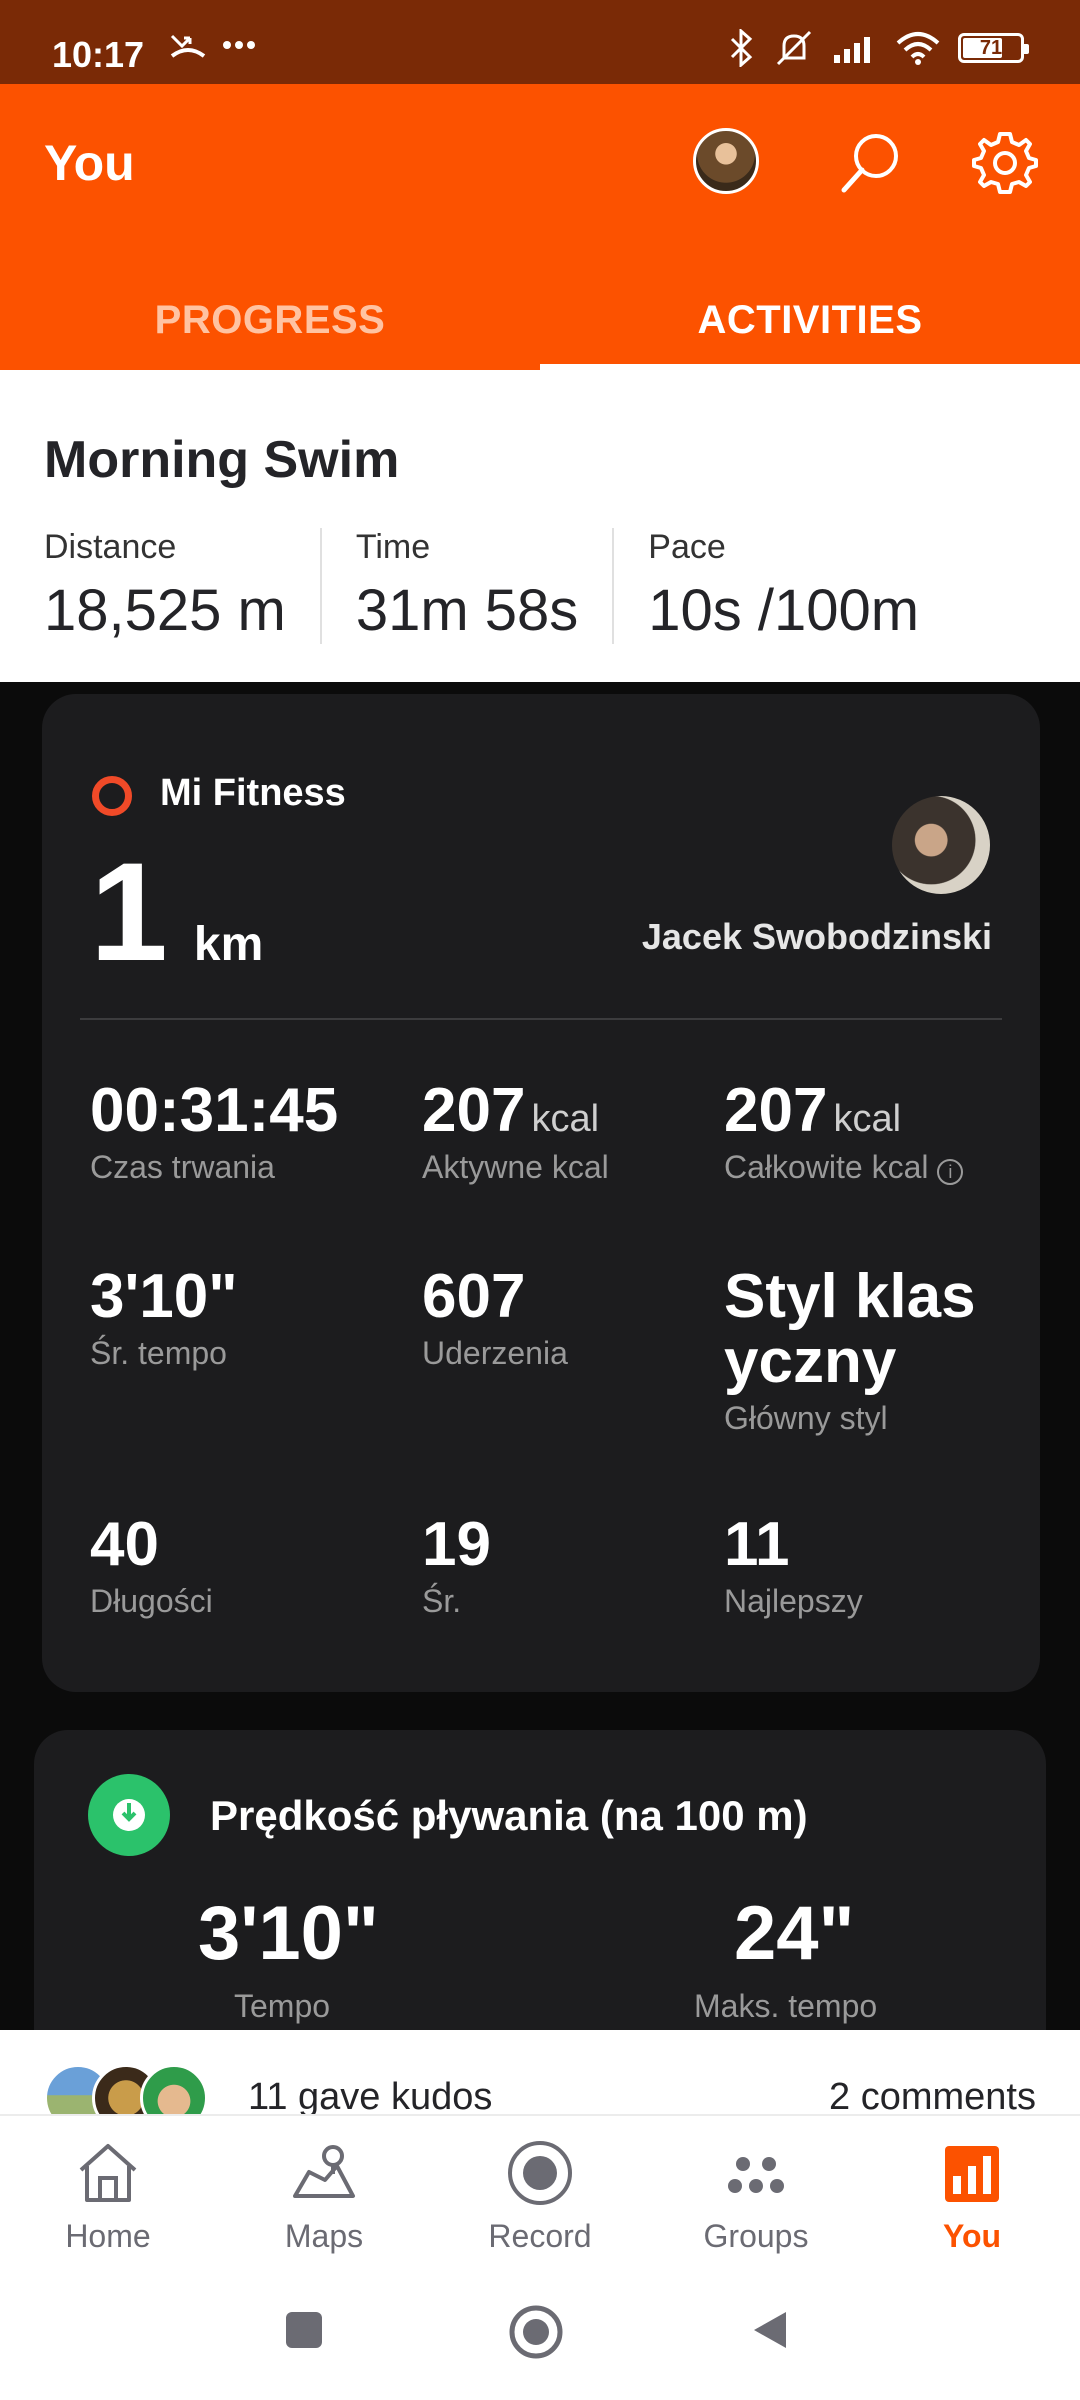 Image resolution: width=1080 pixels, height=2400 pixels. I want to click on nav-label: Home, so click(108, 2236).